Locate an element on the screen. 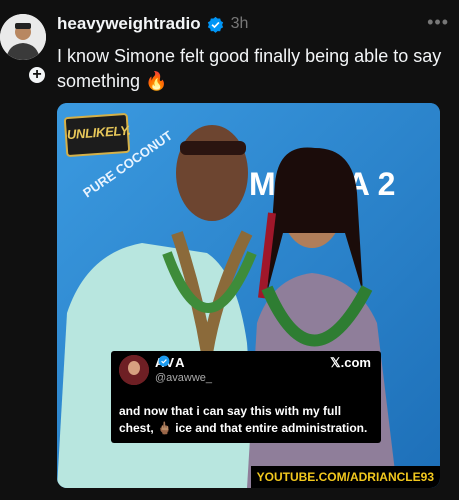  x-logo-icon: 𝕏.com is located at coordinates (350, 362).